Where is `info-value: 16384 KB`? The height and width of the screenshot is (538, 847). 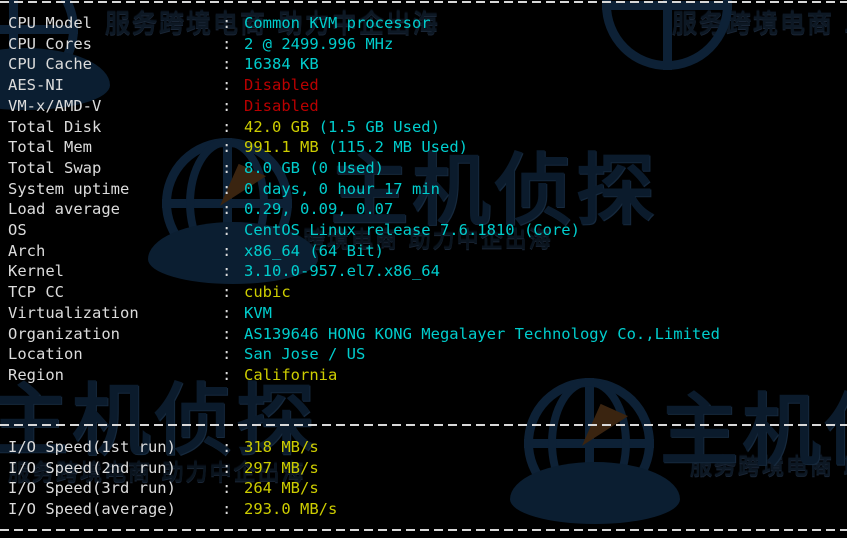
info-value: 16384 KB is located at coordinates (281, 64).